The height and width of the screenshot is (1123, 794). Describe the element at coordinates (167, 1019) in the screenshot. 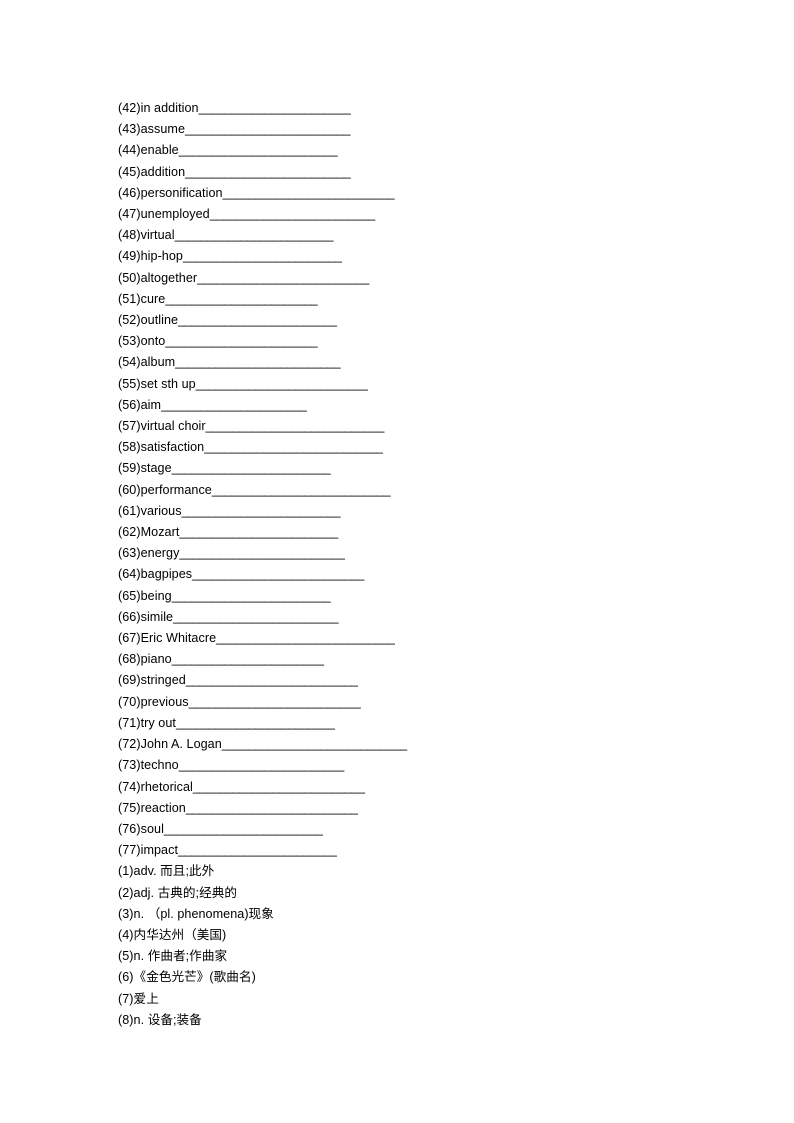

I see `gloss-text: n. 设备;装备` at that location.